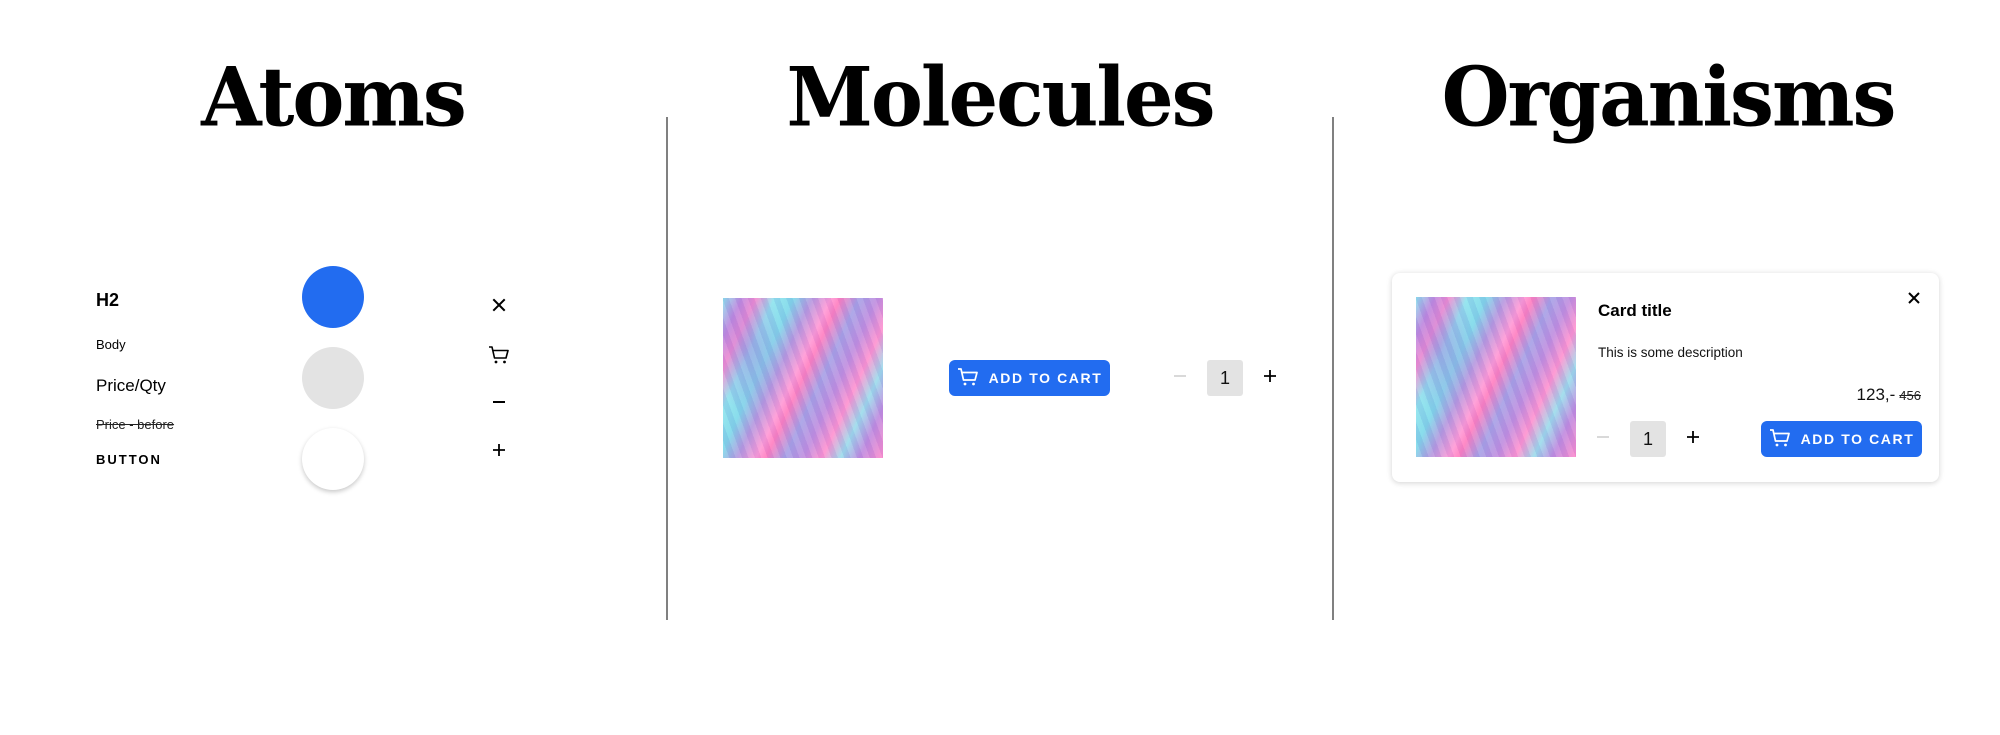 This screenshot has width=2000, height=735. What do you see at coordinates (1001, 97) in the screenshot?
I see `section-heading-molecules: Molecules` at bounding box center [1001, 97].